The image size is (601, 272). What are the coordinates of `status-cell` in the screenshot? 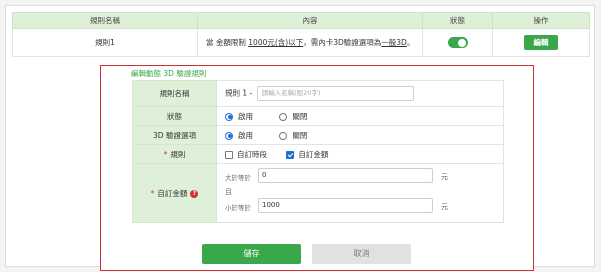 It's located at (457, 42).